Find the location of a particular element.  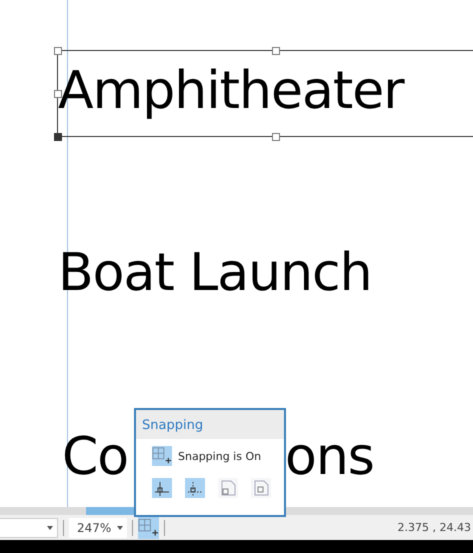

coordinates-readout: 2.375 , 24.43 is located at coordinates (434, 527).